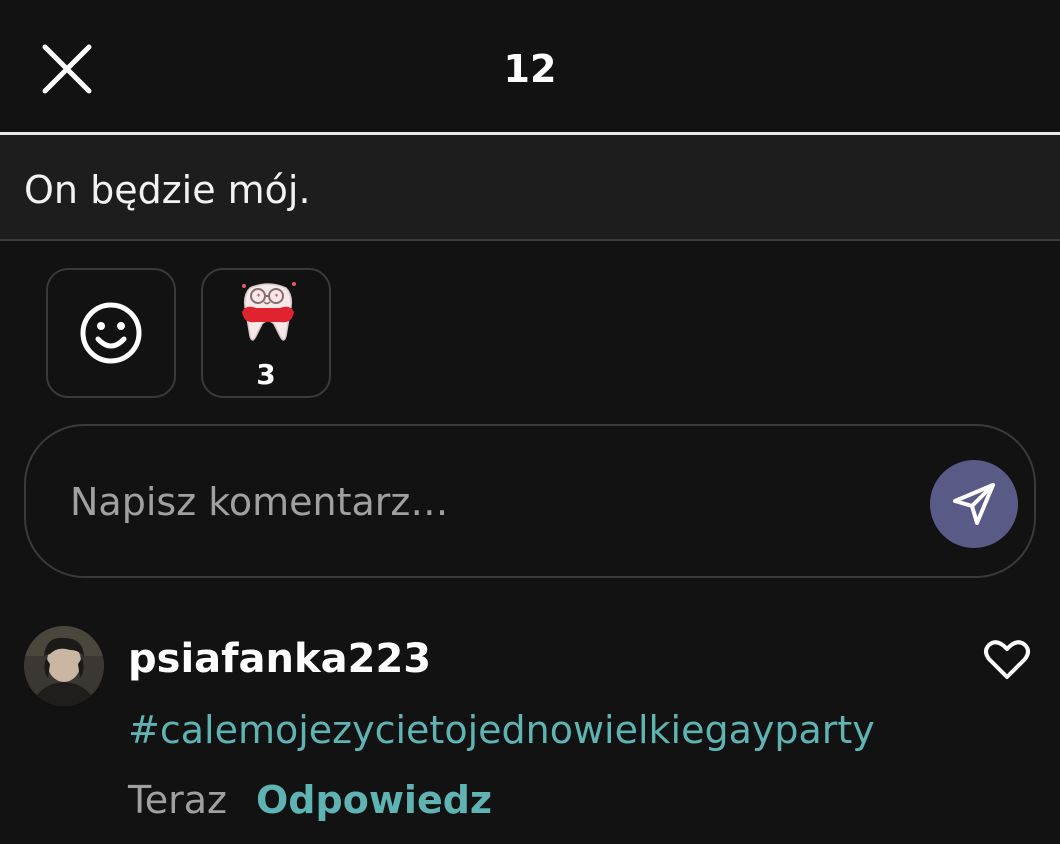  I want to click on add-emoji-reaction-button, so click(111, 333).